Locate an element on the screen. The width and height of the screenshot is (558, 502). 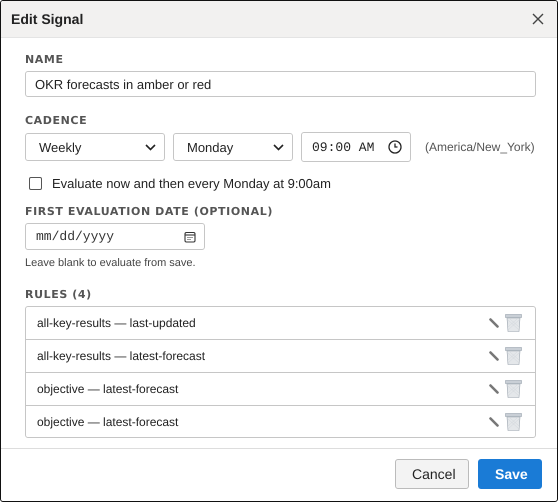
field-label: RULES (4) is located at coordinates (58, 294).